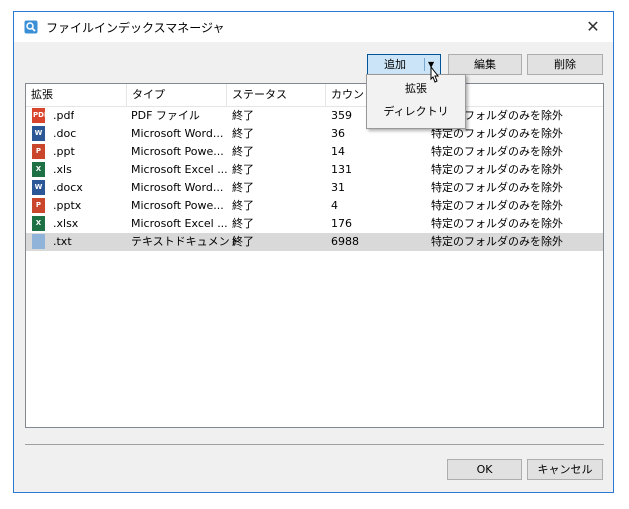 This screenshot has height=509, width=629. I want to click on window-title: ファイルインデックスマネージャ, so click(135, 28).